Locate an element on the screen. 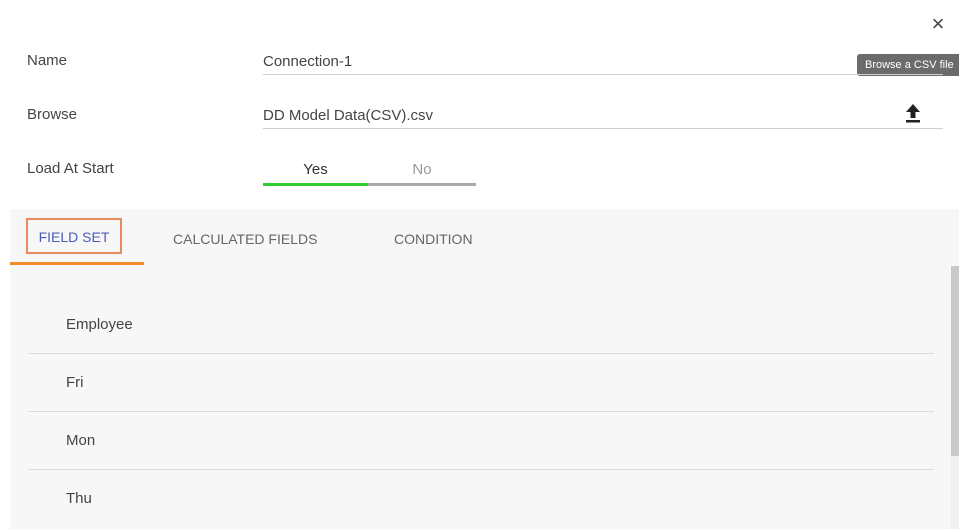 The image size is (959, 529). load-at-start-label: Load At Start is located at coordinates (70, 168).